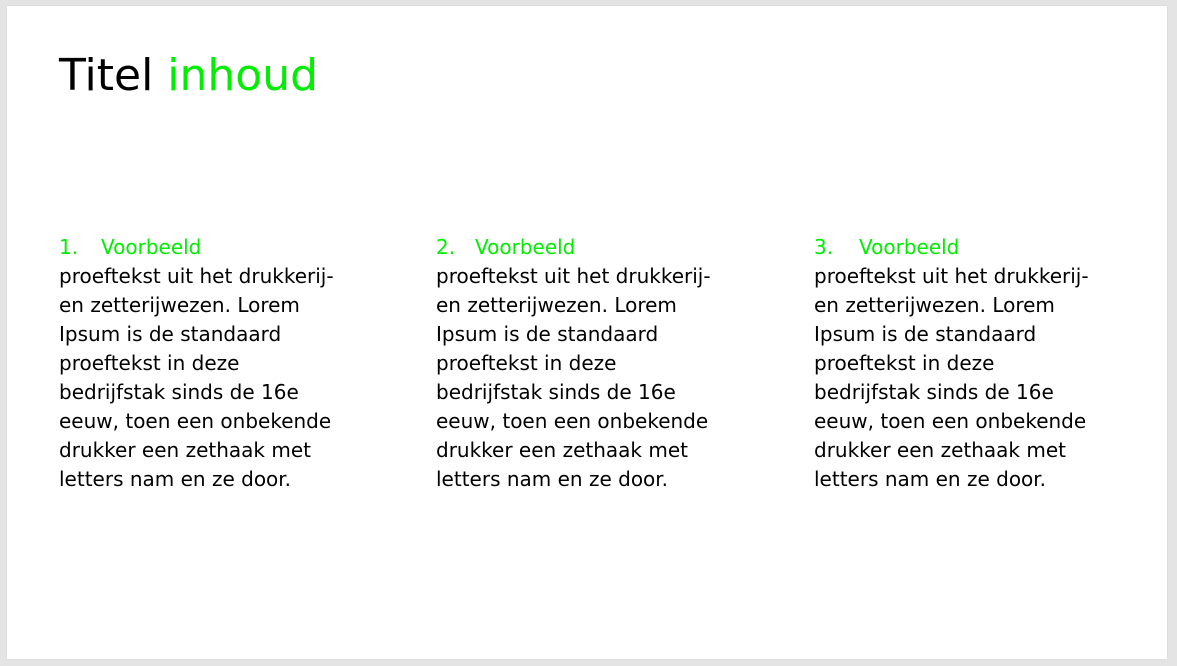 The height and width of the screenshot is (666, 1177). I want to click on slide-title: Titel inhoud, so click(188, 76).